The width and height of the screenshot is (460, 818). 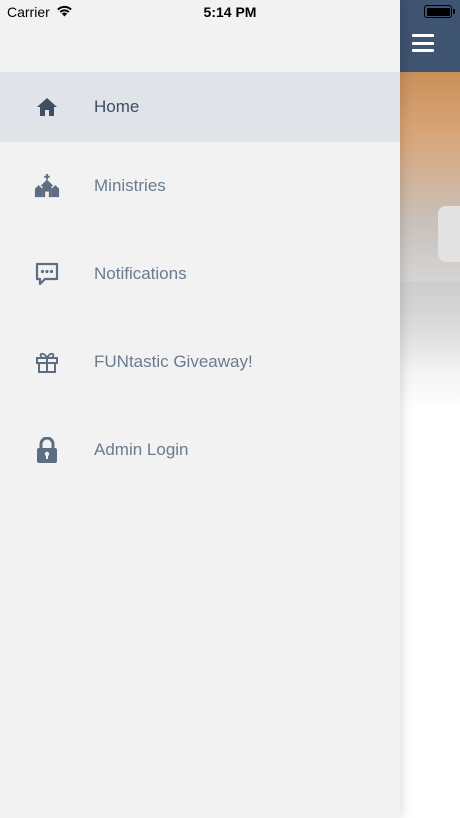 I want to click on status-time: 5:14 PM, so click(x=230, y=12).